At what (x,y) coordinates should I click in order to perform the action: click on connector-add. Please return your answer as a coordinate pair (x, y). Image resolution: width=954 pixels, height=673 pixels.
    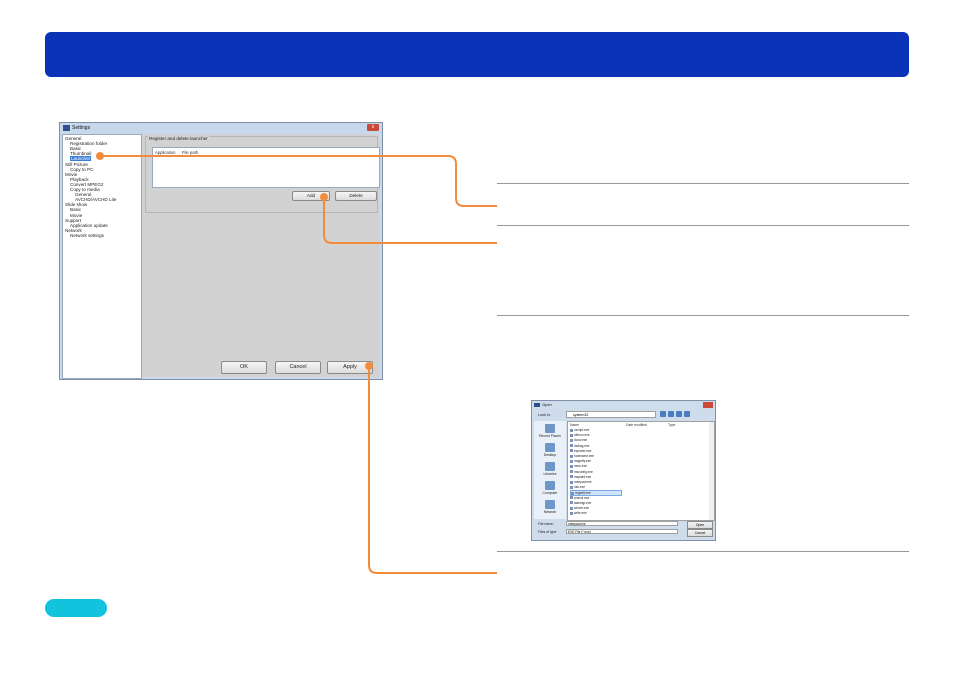
    Looking at the image, I should click on (410, 220).